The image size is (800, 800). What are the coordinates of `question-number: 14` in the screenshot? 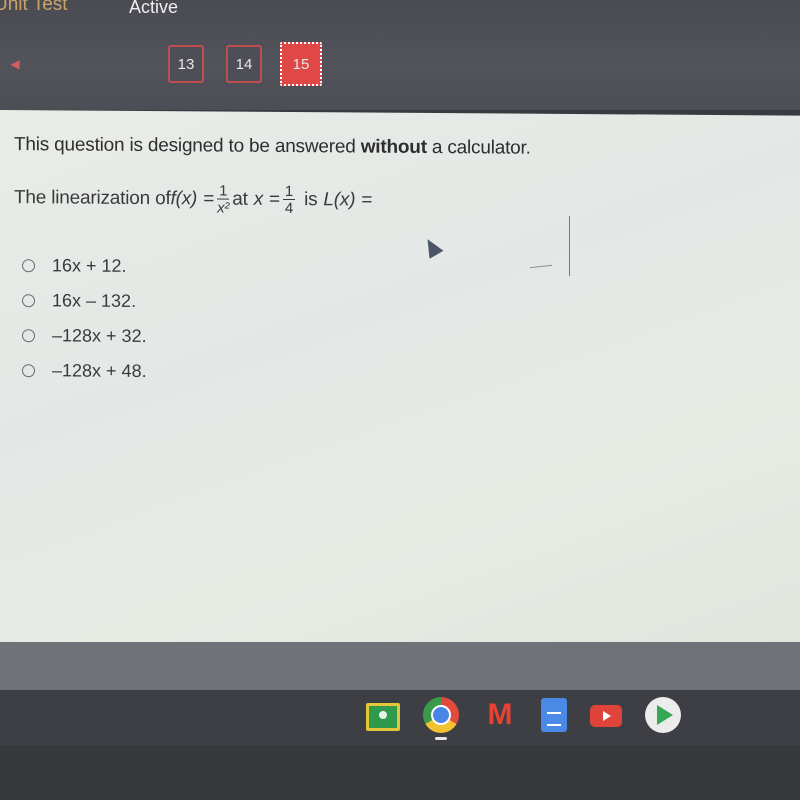 It's located at (244, 64).